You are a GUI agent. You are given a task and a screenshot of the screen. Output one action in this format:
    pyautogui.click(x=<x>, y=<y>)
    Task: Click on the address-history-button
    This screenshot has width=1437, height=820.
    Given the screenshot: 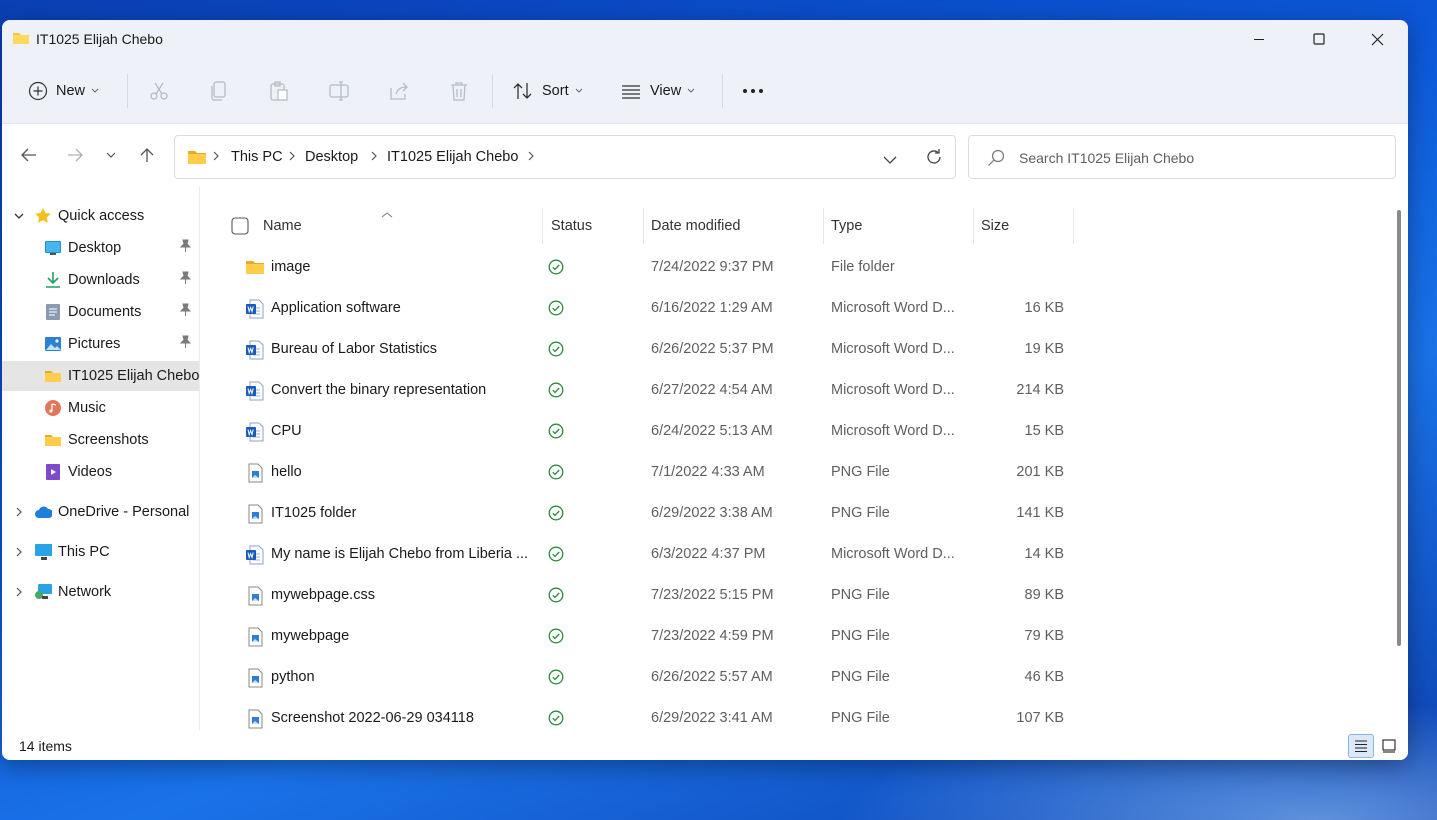 What is the action you would take?
    pyautogui.click(x=890, y=160)
    